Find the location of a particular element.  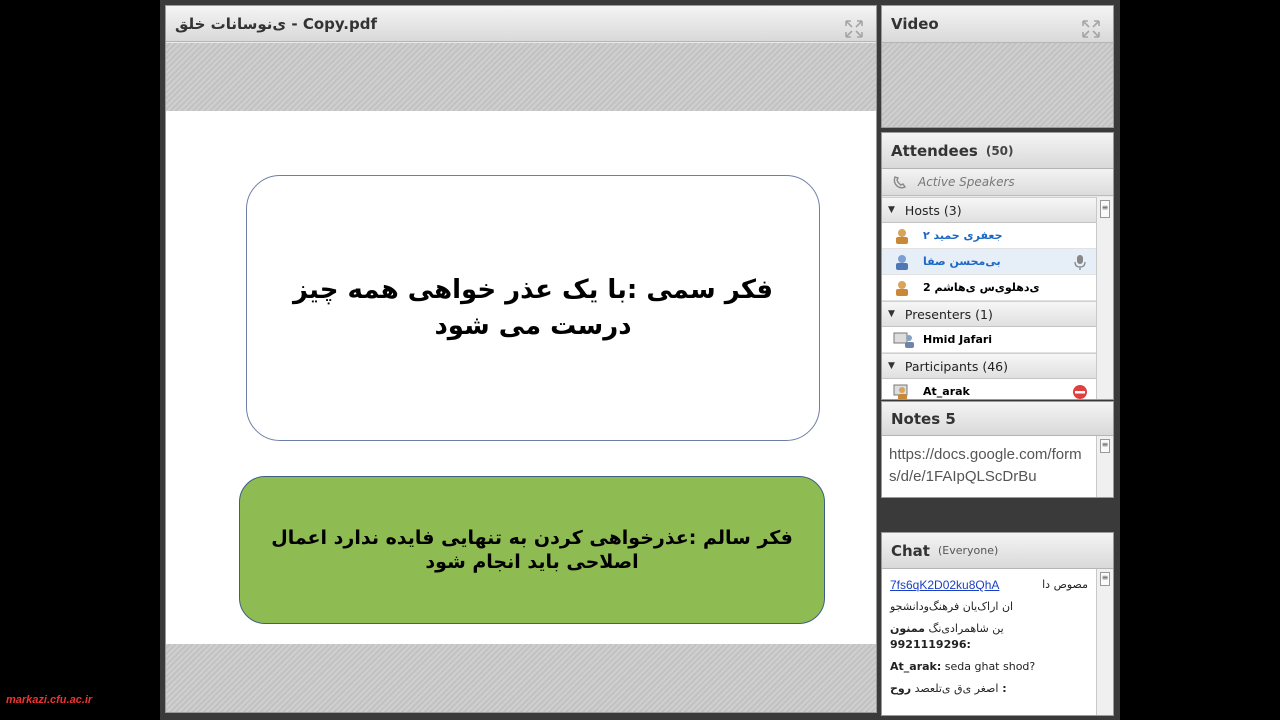

video-area is located at coordinates (997, 85).